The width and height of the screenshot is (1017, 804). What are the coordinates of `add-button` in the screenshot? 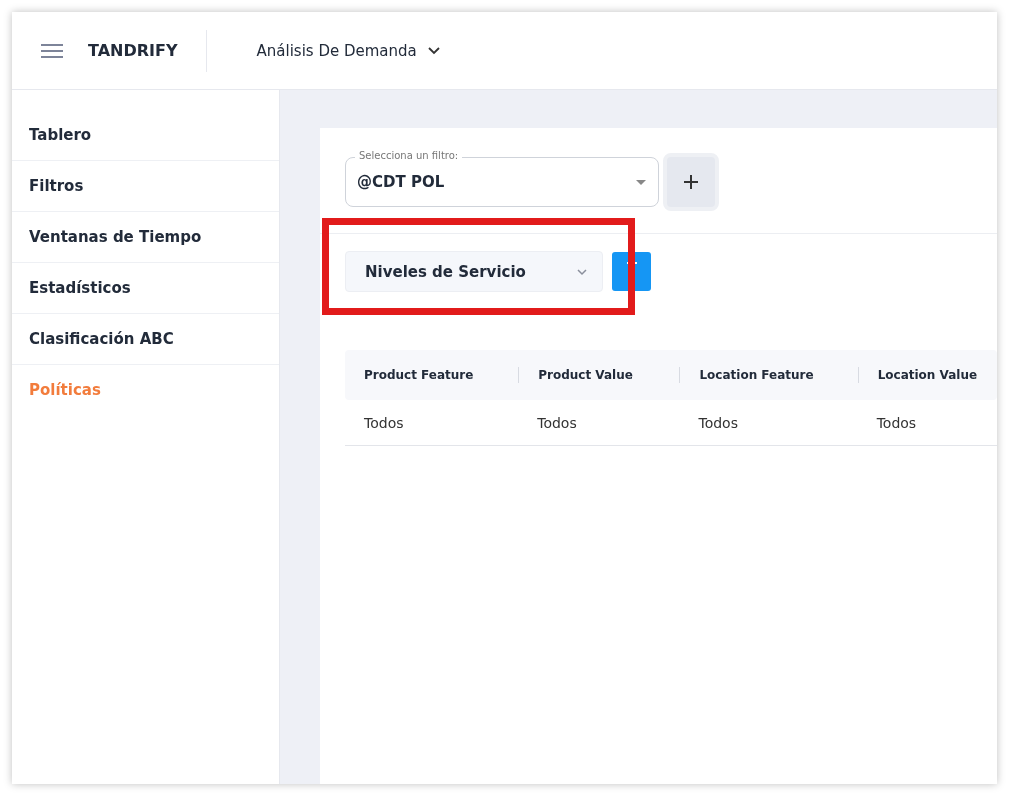 It's located at (691, 182).